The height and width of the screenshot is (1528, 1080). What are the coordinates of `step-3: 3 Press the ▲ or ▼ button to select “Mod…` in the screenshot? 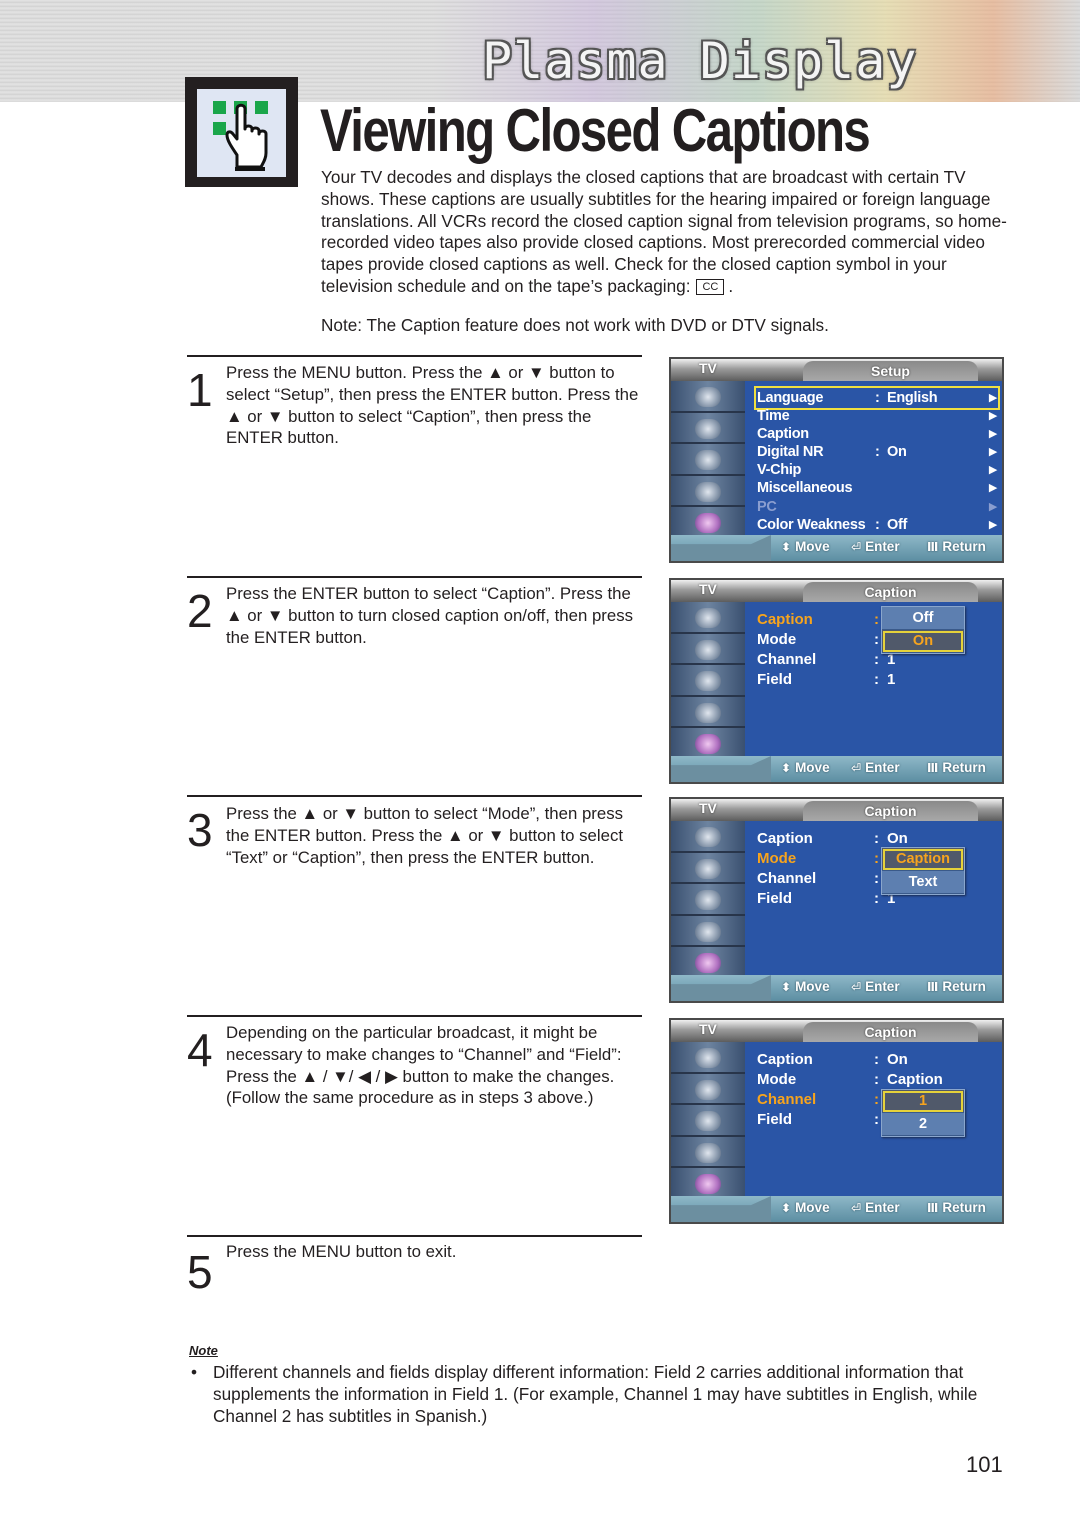 It's located at (414, 895).